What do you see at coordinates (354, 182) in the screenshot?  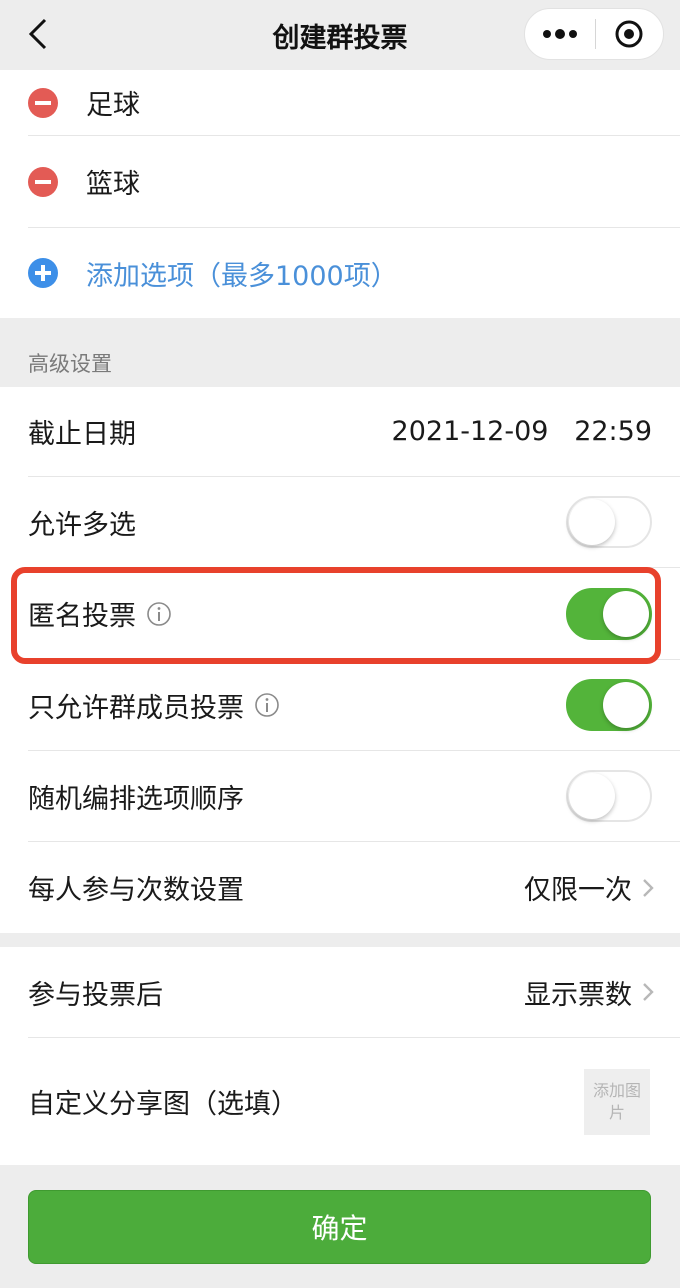 I see `option-row: 篮球` at bounding box center [354, 182].